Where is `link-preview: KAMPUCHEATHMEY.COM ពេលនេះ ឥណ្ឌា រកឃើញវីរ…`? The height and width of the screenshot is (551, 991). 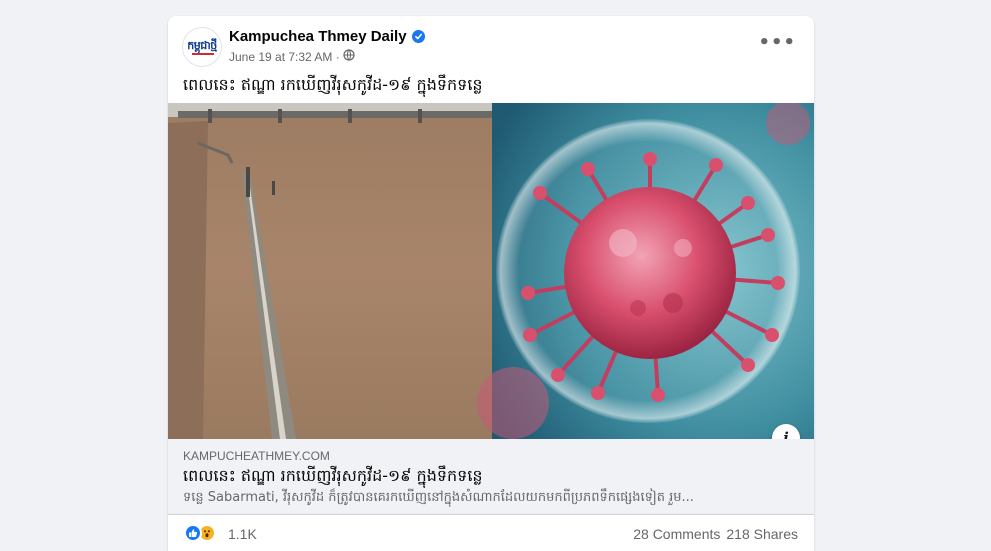
link-preview: KAMPUCHEATHMEY.COM ពេលនេះ ឥណ្ឌា រកឃើញវីរ… is located at coordinates (491, 477).